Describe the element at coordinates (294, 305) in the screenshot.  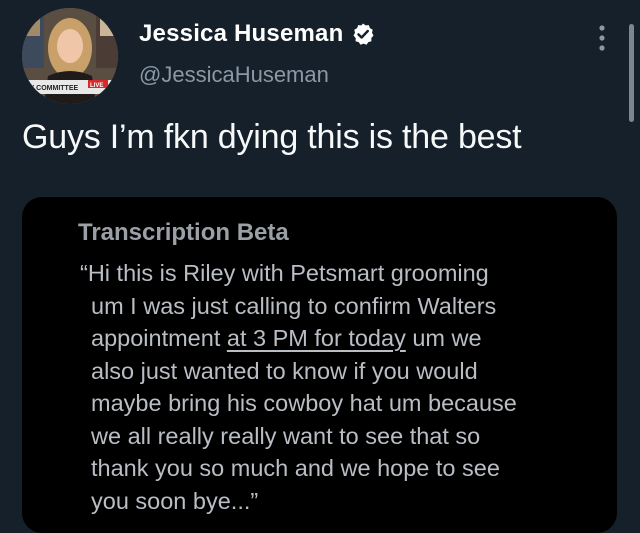
I see `transcript-line: um I was just calling to confirm Walters` at that location.